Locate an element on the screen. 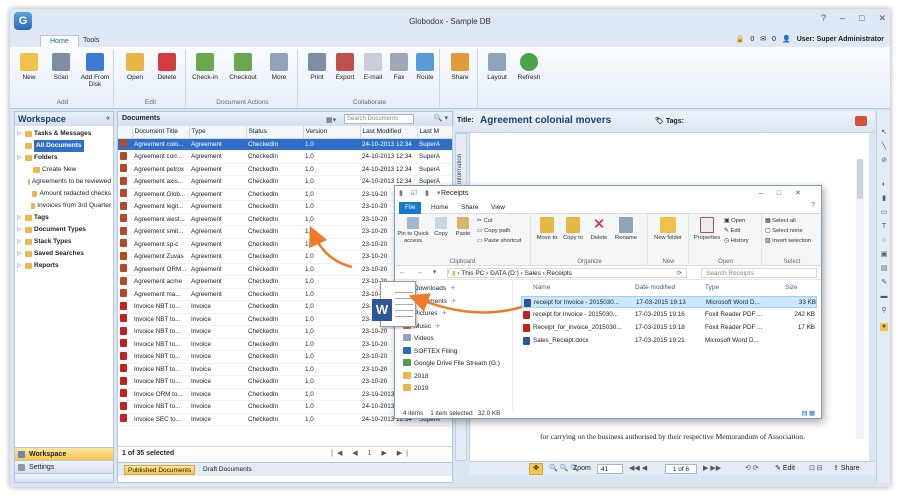  fit-page-icon: ⊡ ⊟ is located at coordinates (816, 469).